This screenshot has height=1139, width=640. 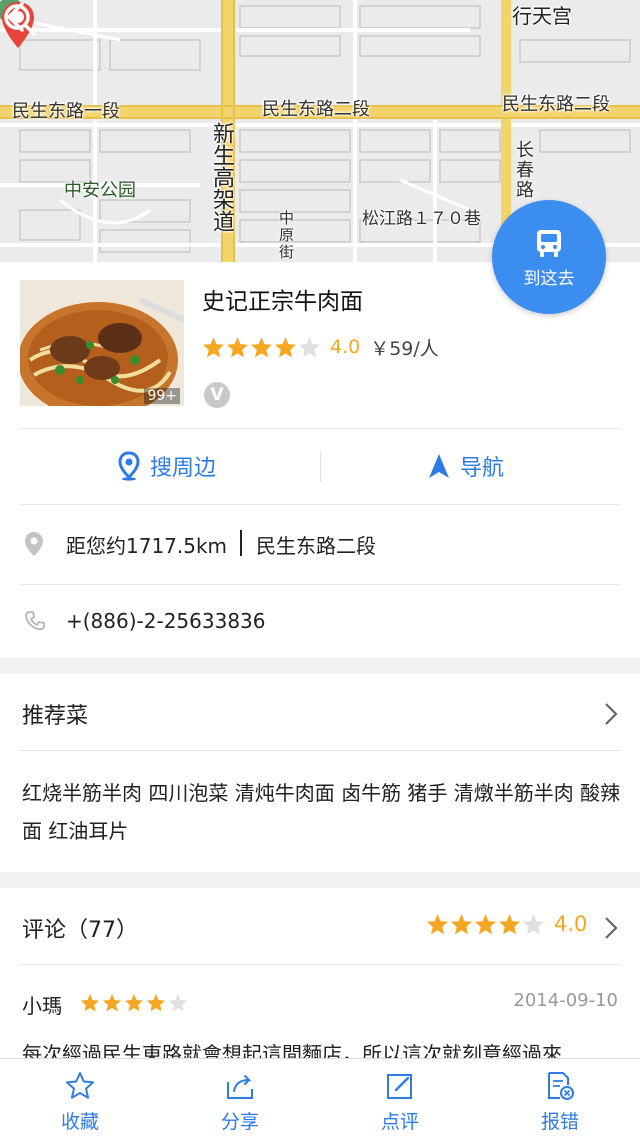 I want to click on review-stars, so click(x=135, y=1002).